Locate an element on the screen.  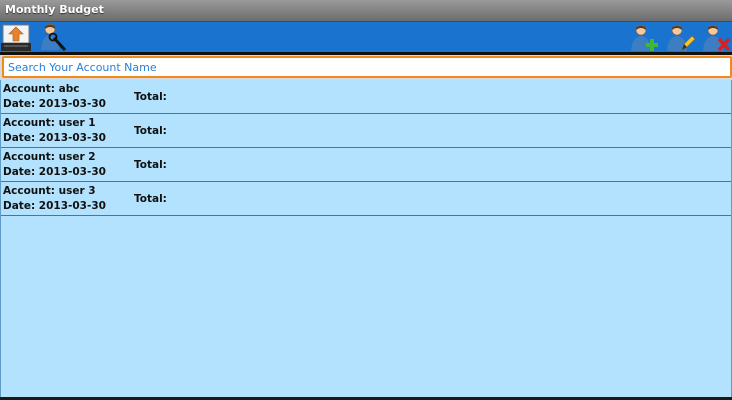
add-user-button is located at coordinates (644, 37).